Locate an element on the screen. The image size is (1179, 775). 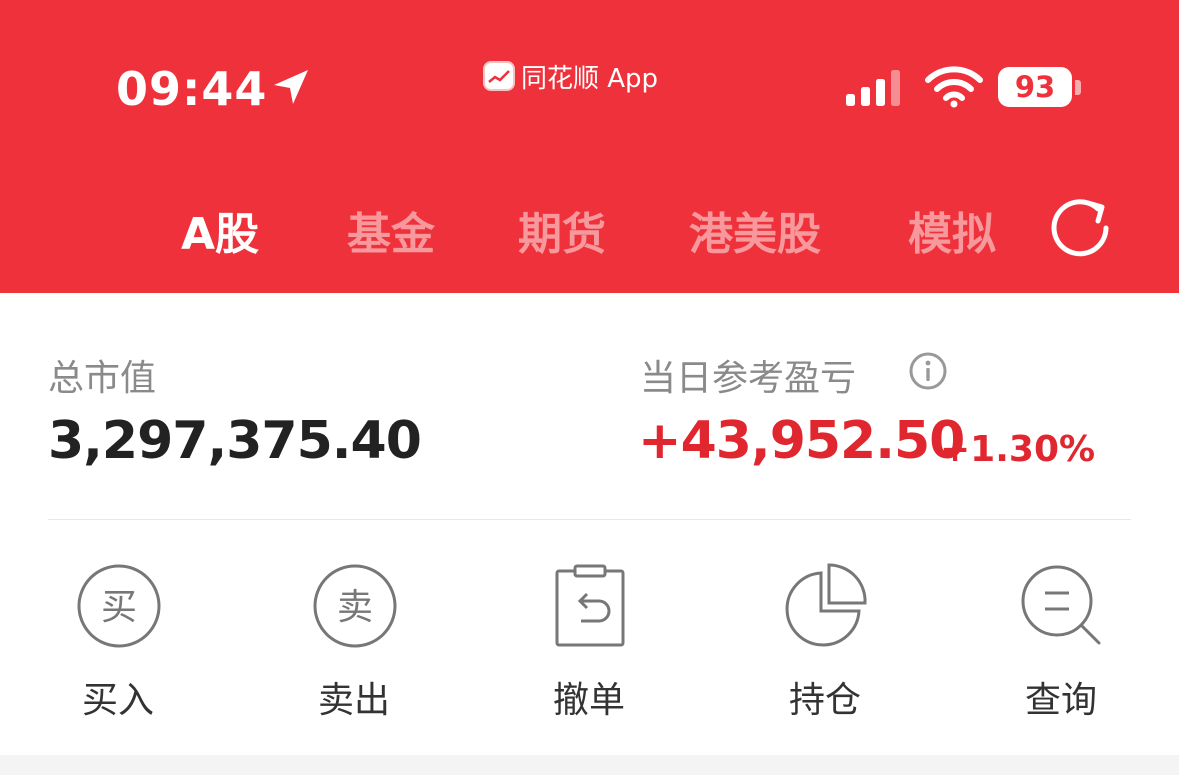
tab-funds: 基金 is located at coordinates (391, 230).